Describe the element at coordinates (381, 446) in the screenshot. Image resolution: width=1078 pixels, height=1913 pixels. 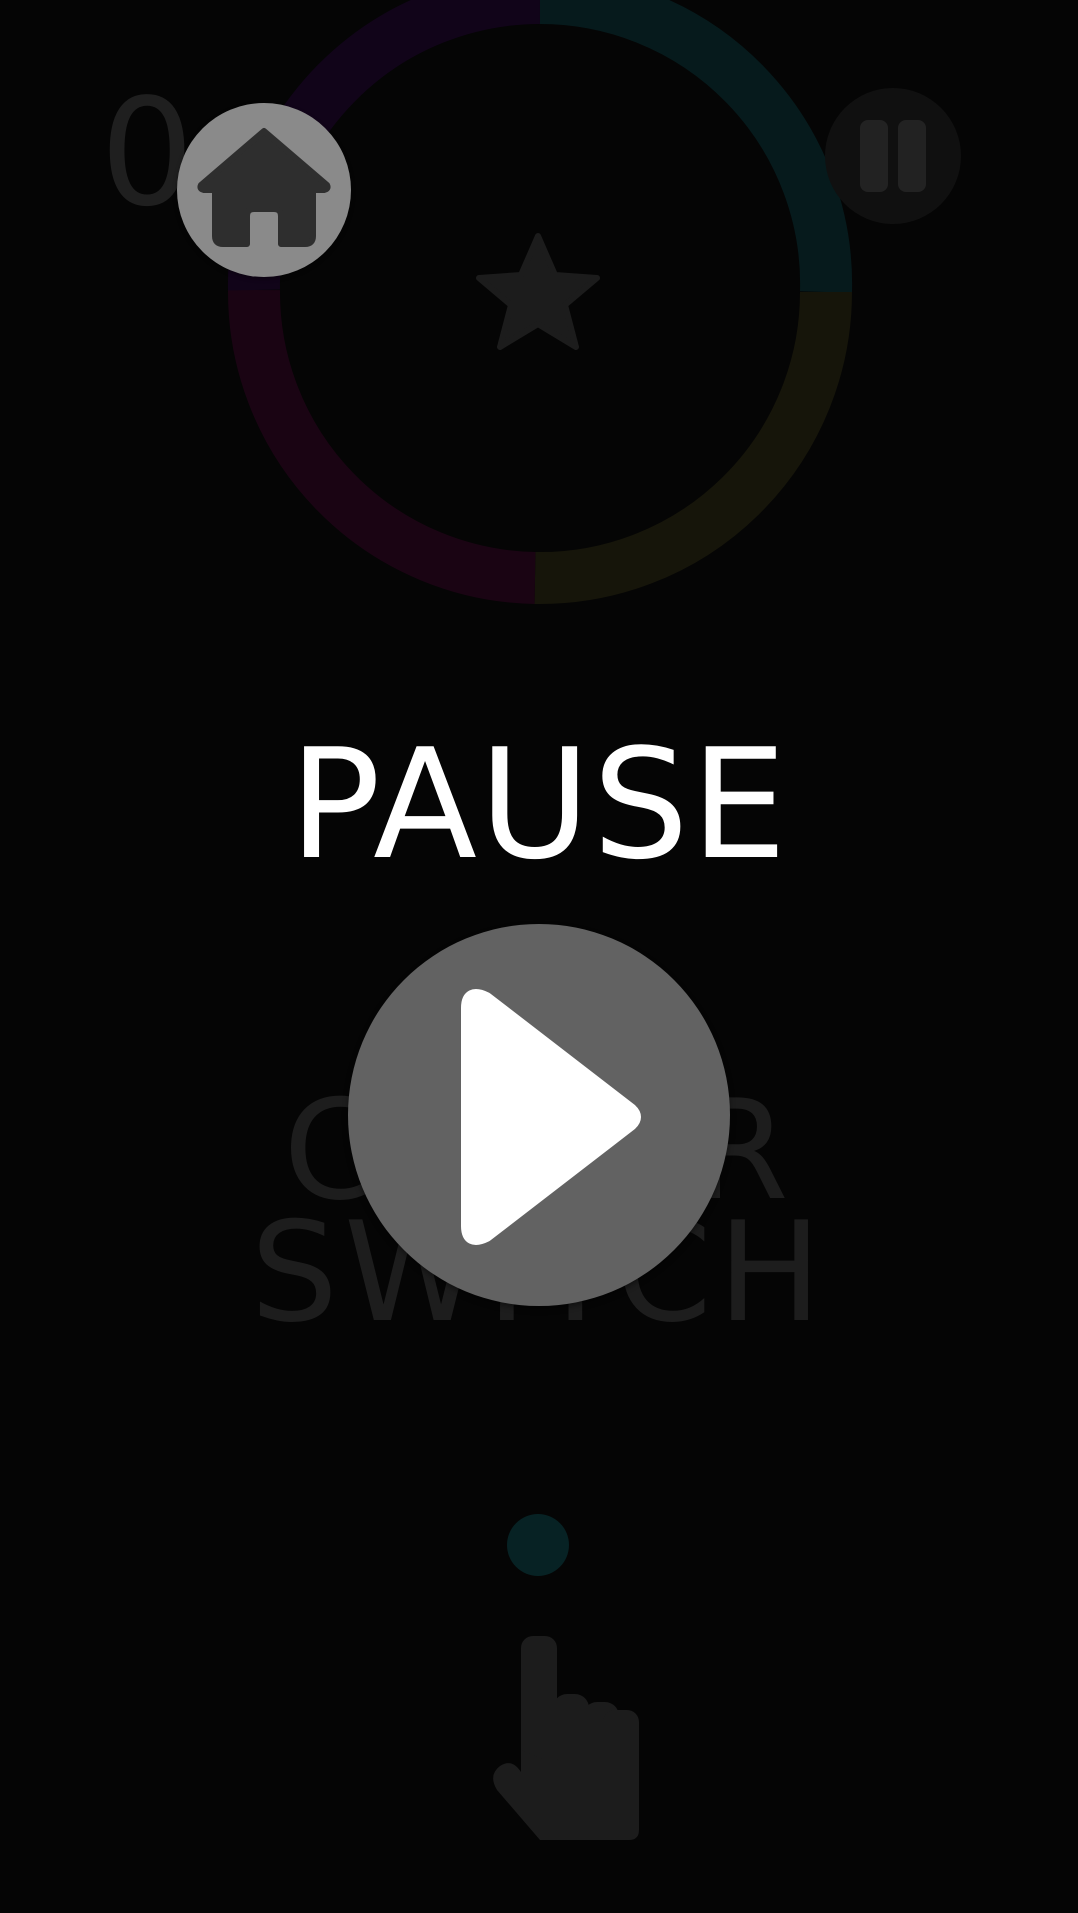
I see `ring-segment-magenta` at that location.